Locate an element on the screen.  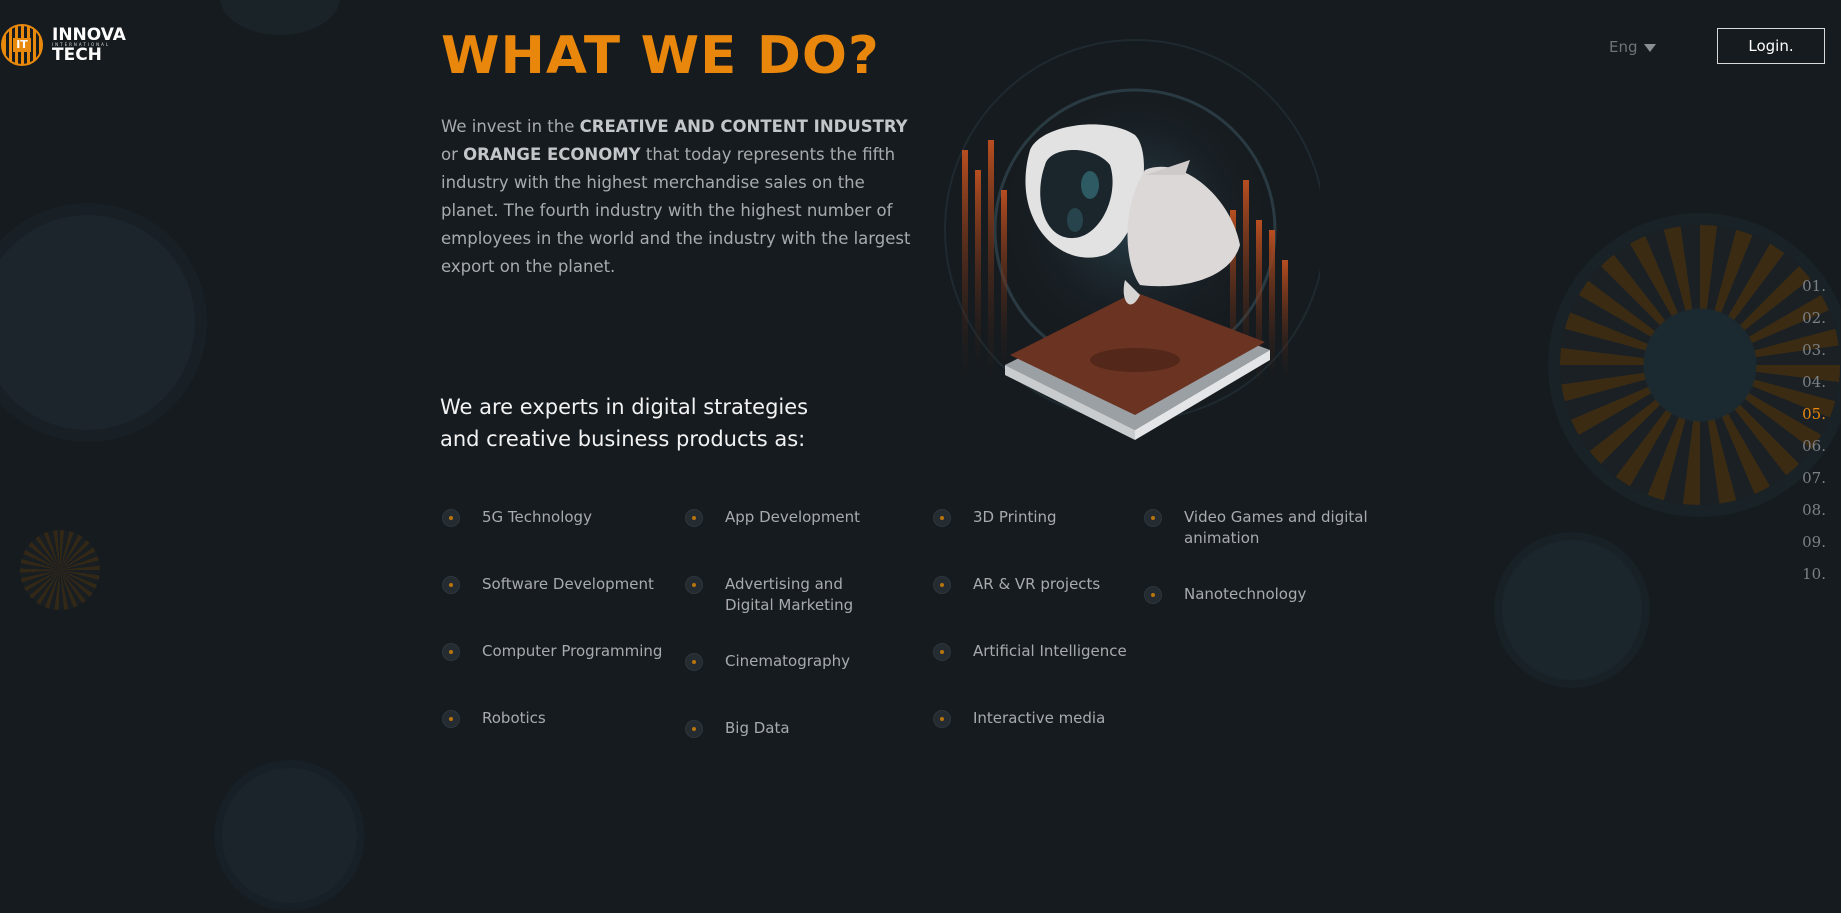
chevron-down-icon is located at coordinates (1649, 47).